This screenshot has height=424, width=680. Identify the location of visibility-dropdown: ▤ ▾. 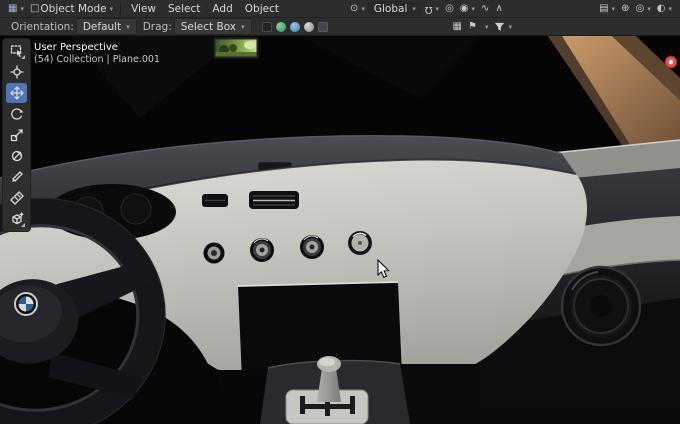
(607, 8).